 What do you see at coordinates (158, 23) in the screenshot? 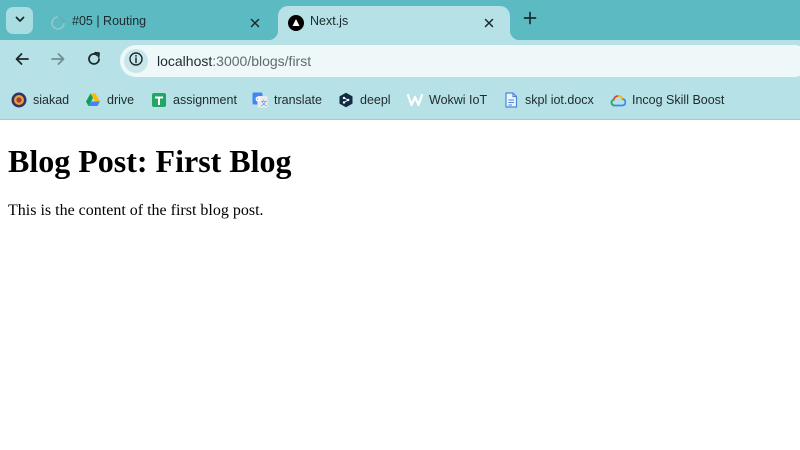
I see `tab-routing: #05 | Routing` at bounding box center [158, 23].